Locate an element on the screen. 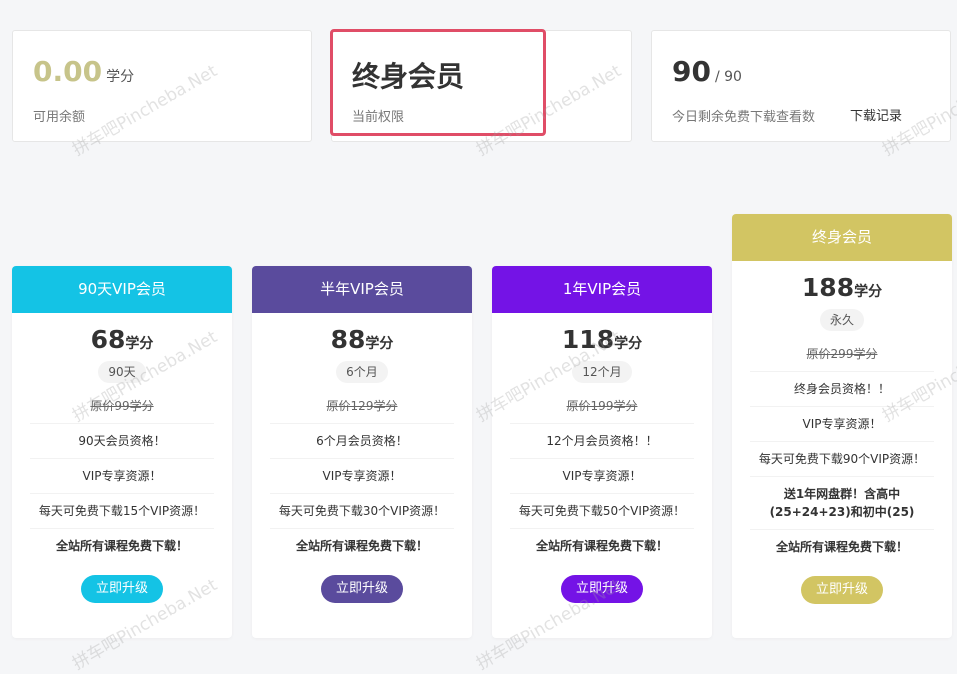  original-price: 原价129学分 is located at coordinates (362, 406).